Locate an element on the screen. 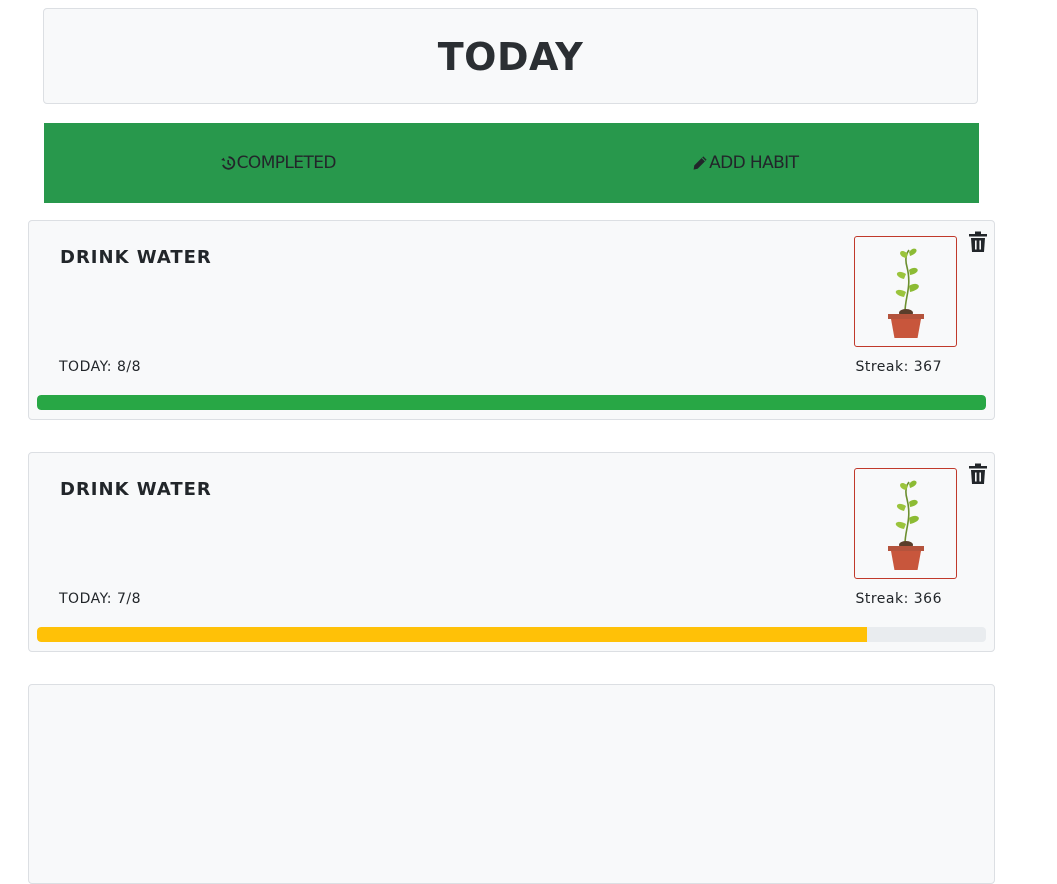  completed-button: COMPLETED is located at coordinates (278, 163).